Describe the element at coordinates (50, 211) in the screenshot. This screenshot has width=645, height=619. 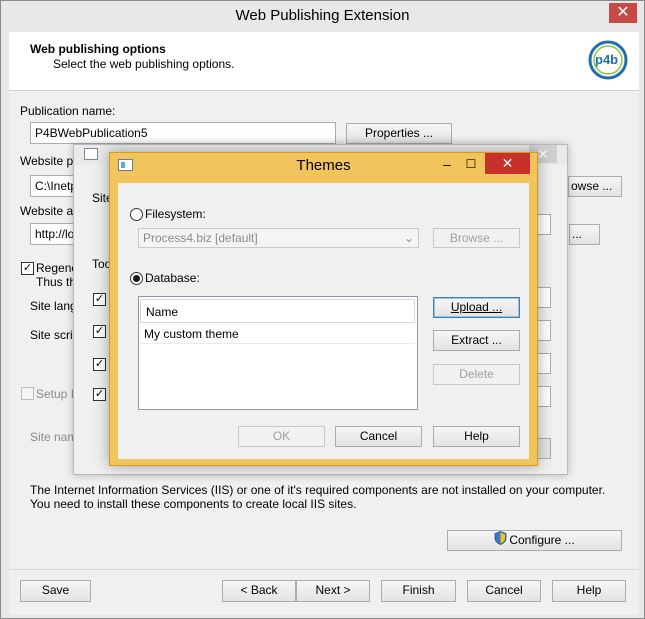
I see `website-address-label: Website ad` at that location.